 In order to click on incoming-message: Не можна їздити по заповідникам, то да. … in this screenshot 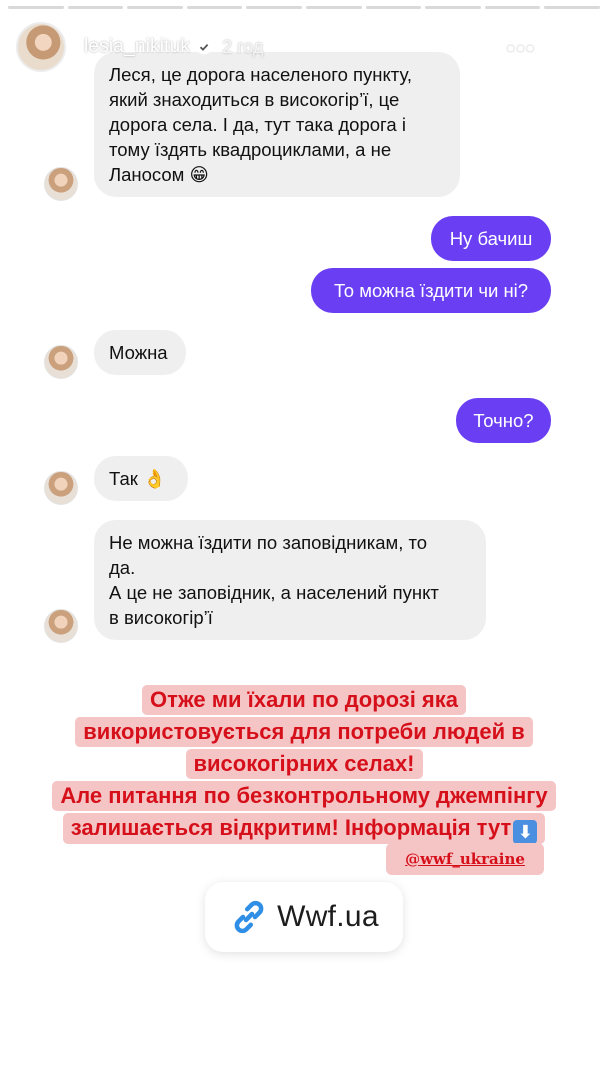, I will do `click(290, 580)`.